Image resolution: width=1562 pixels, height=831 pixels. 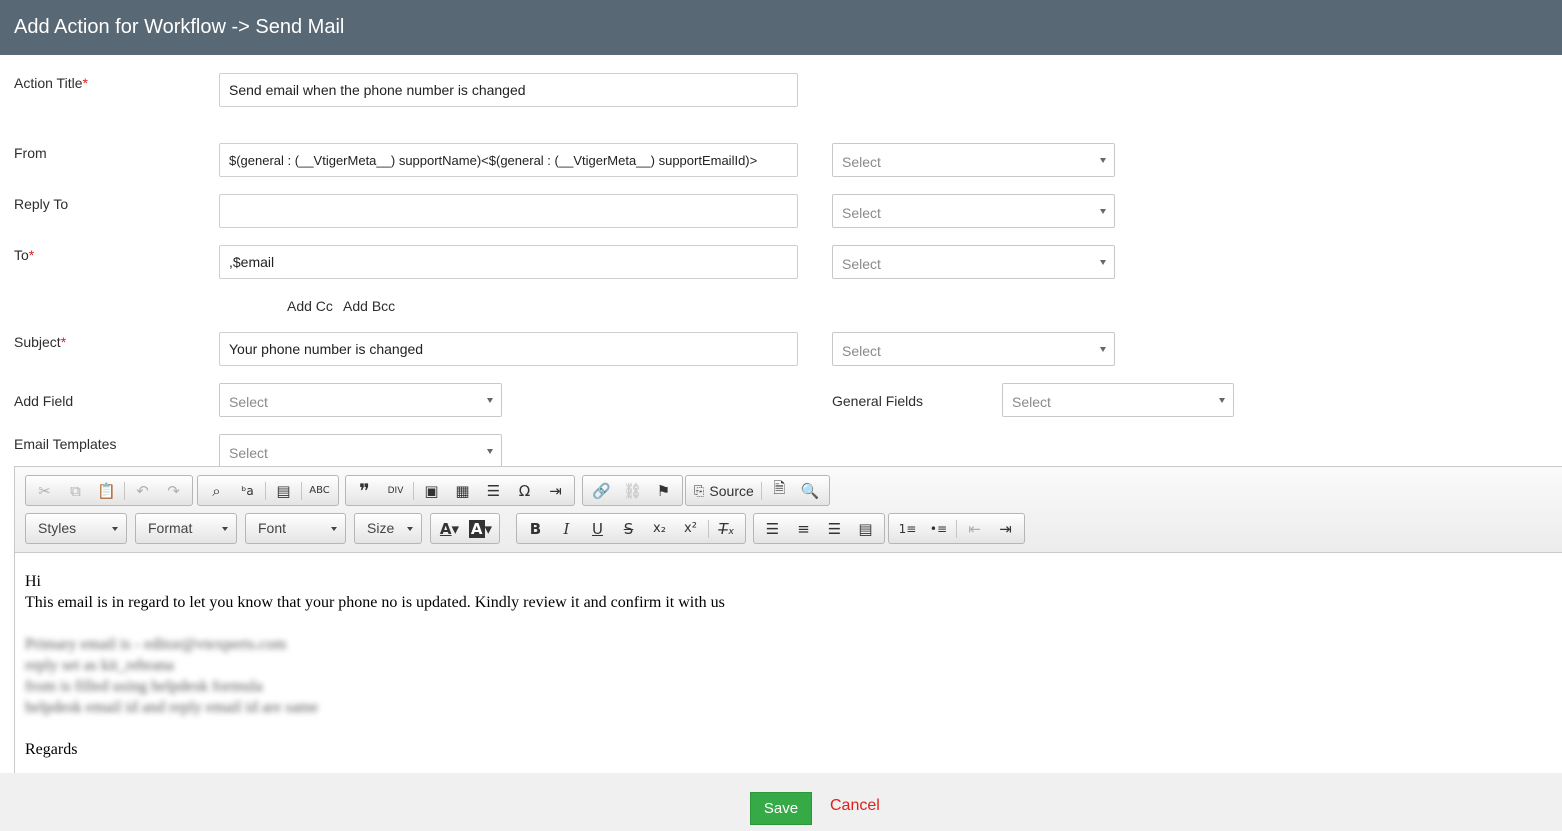 I want to click on align-center-icon: ≡, so click(x=803, y=528).